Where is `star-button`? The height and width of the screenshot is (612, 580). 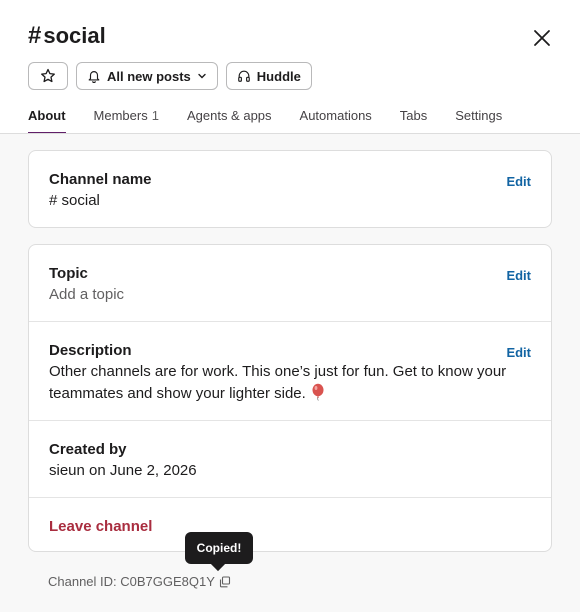
star-button is located at coordinates (48, 76).